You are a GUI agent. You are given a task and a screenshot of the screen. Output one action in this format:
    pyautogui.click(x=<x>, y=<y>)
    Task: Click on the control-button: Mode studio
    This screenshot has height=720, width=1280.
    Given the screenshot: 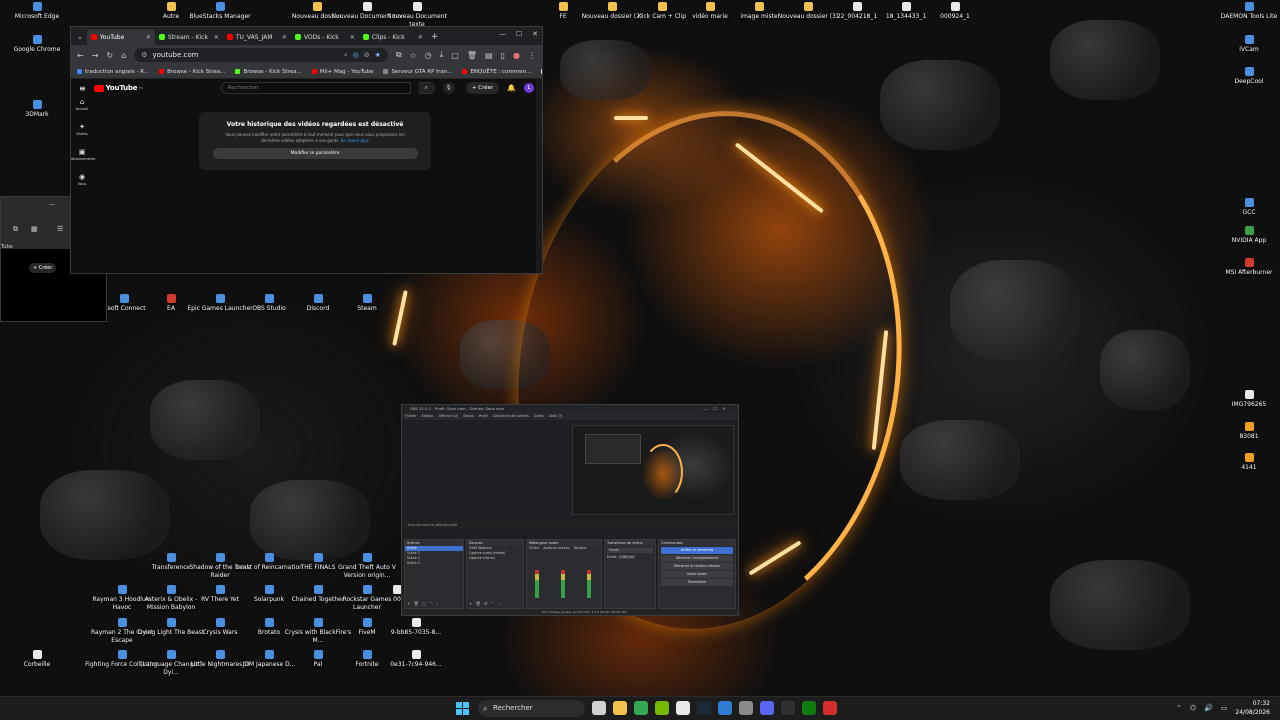 What is the action you would take?
    pyautogui.click(x=697, y=574)
    